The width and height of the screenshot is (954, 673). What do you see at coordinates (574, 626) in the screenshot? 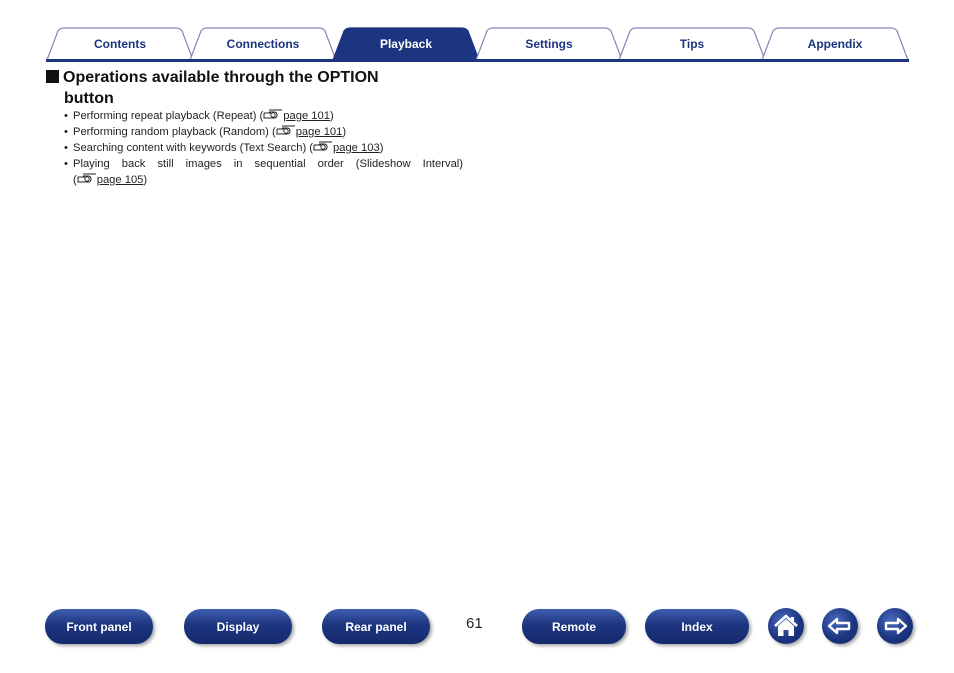
I see `remote-button: Remote` at bounding box center [574, 626].